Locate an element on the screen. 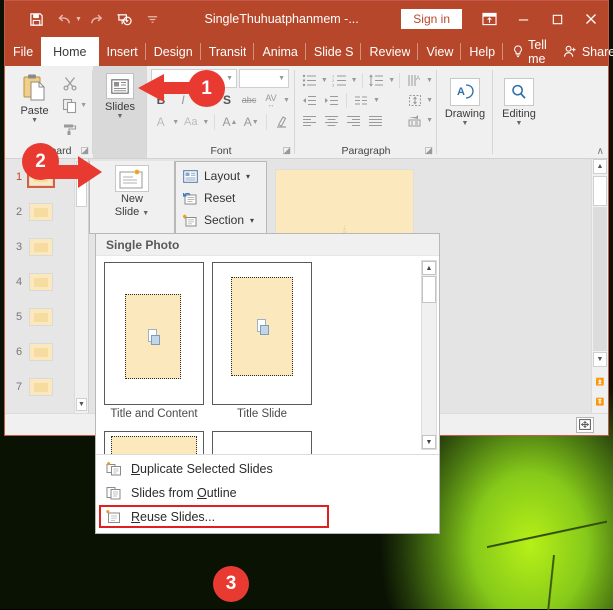  save-icon is located at coordinates (36, 19).